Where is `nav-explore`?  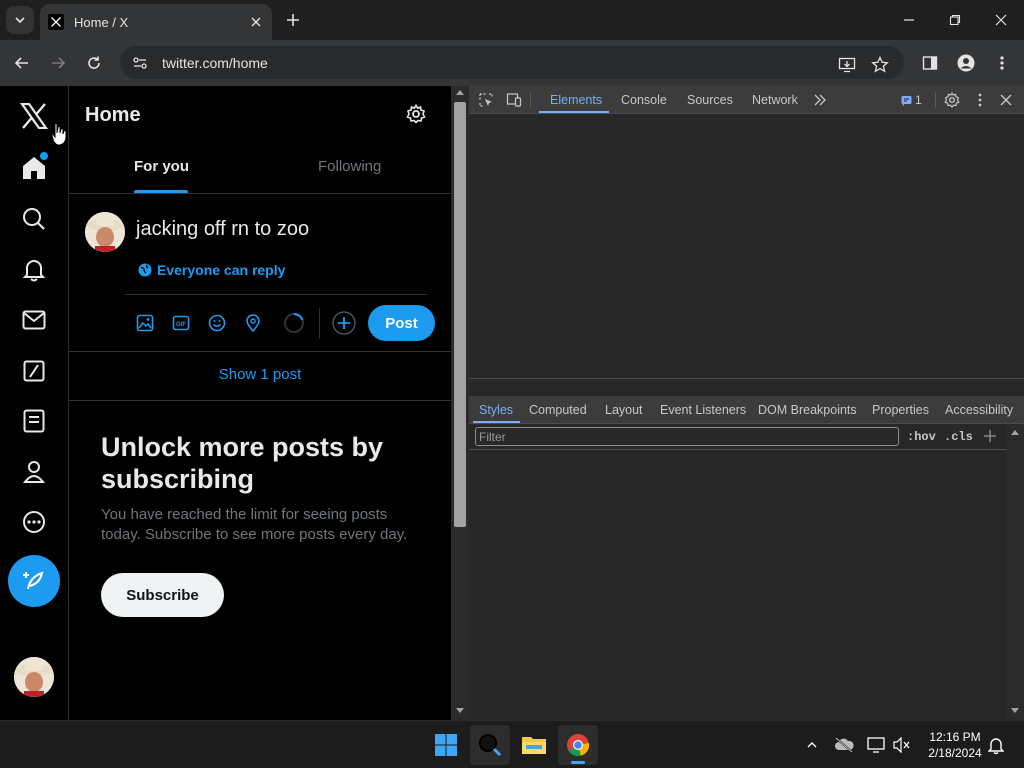
nav-explore is located at coordinates (34, 219).